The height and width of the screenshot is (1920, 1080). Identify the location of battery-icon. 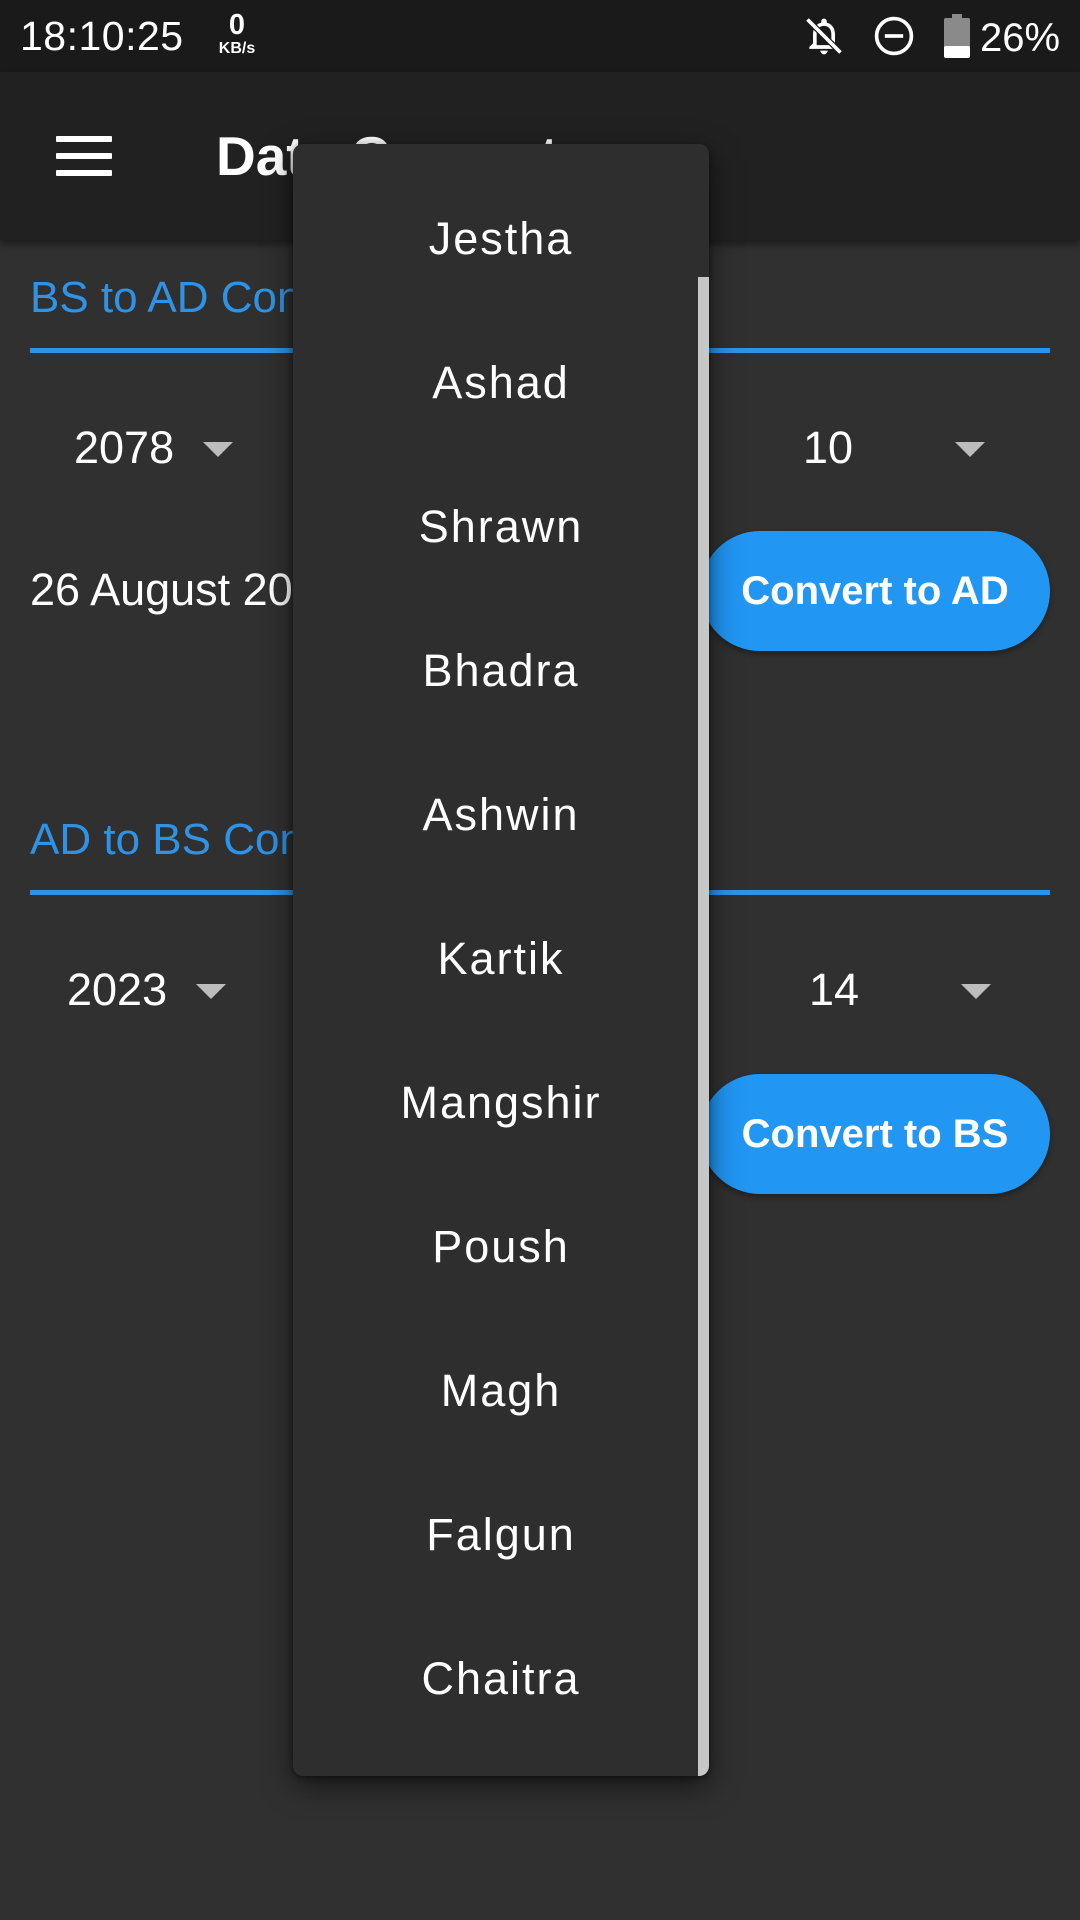
(957, 36).